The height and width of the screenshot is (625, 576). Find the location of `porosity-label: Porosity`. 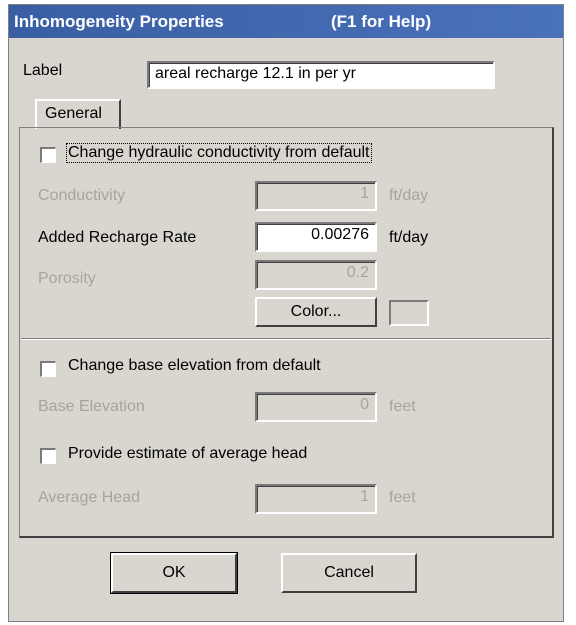

porosity-label: Porosity is located at coordinates (67, 278).